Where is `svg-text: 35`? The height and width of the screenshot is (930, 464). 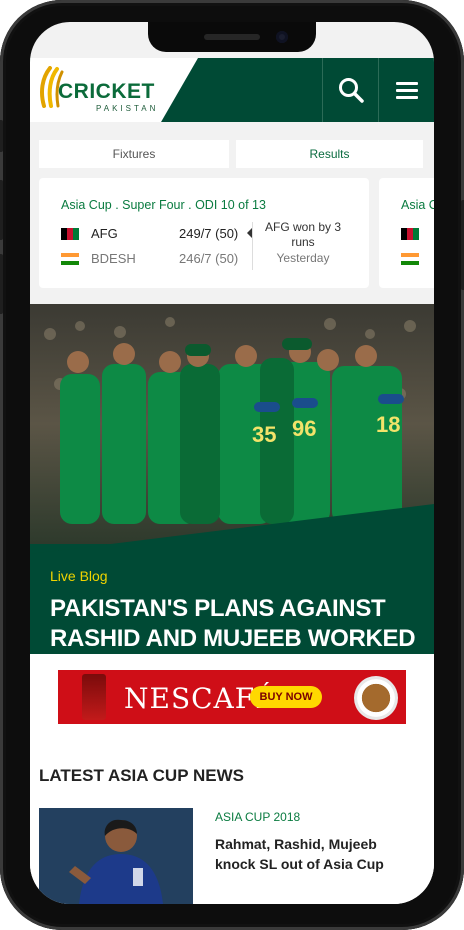
svg-text: 35 is located at coordinates (264, 434).